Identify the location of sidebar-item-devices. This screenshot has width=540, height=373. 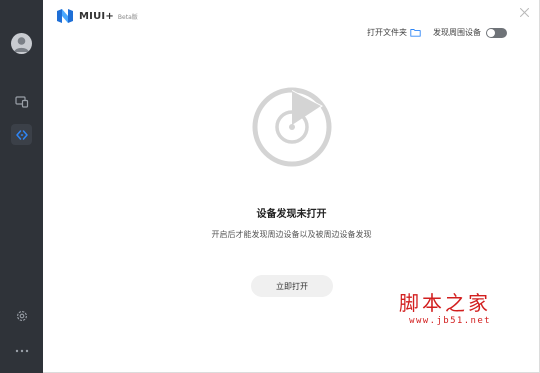
(21, 101).